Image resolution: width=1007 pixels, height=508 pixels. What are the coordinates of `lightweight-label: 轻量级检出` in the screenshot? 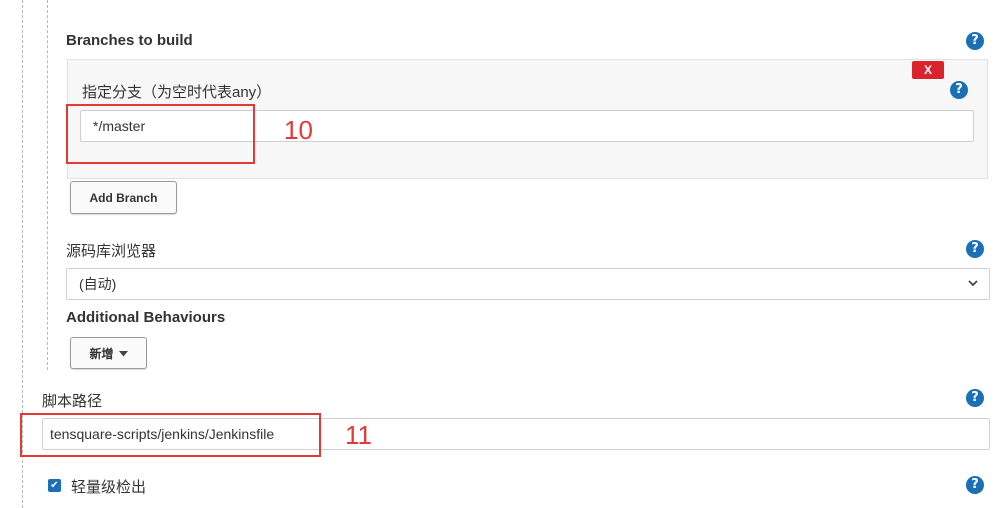 It's located at (109, 487).